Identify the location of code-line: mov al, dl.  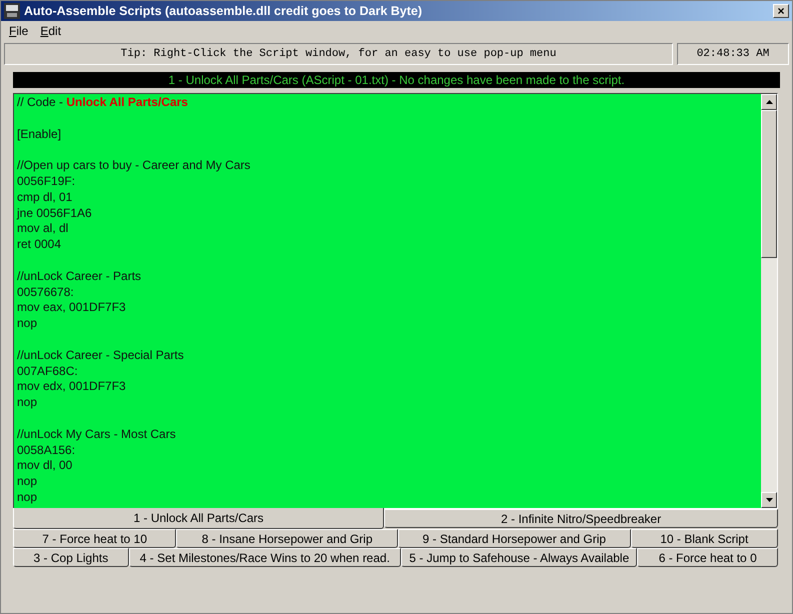
(42, 228).